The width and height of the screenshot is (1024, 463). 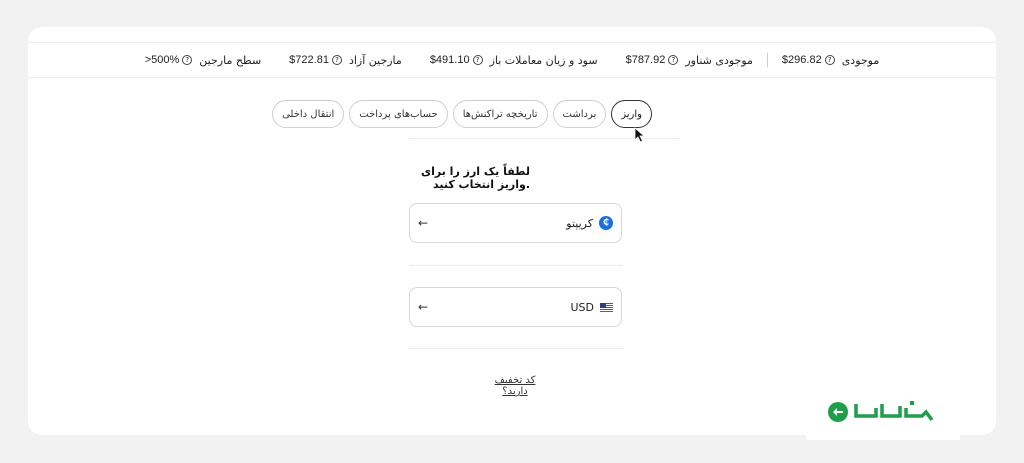 I want to click on option-label: USD, so click(x=582, y=307).